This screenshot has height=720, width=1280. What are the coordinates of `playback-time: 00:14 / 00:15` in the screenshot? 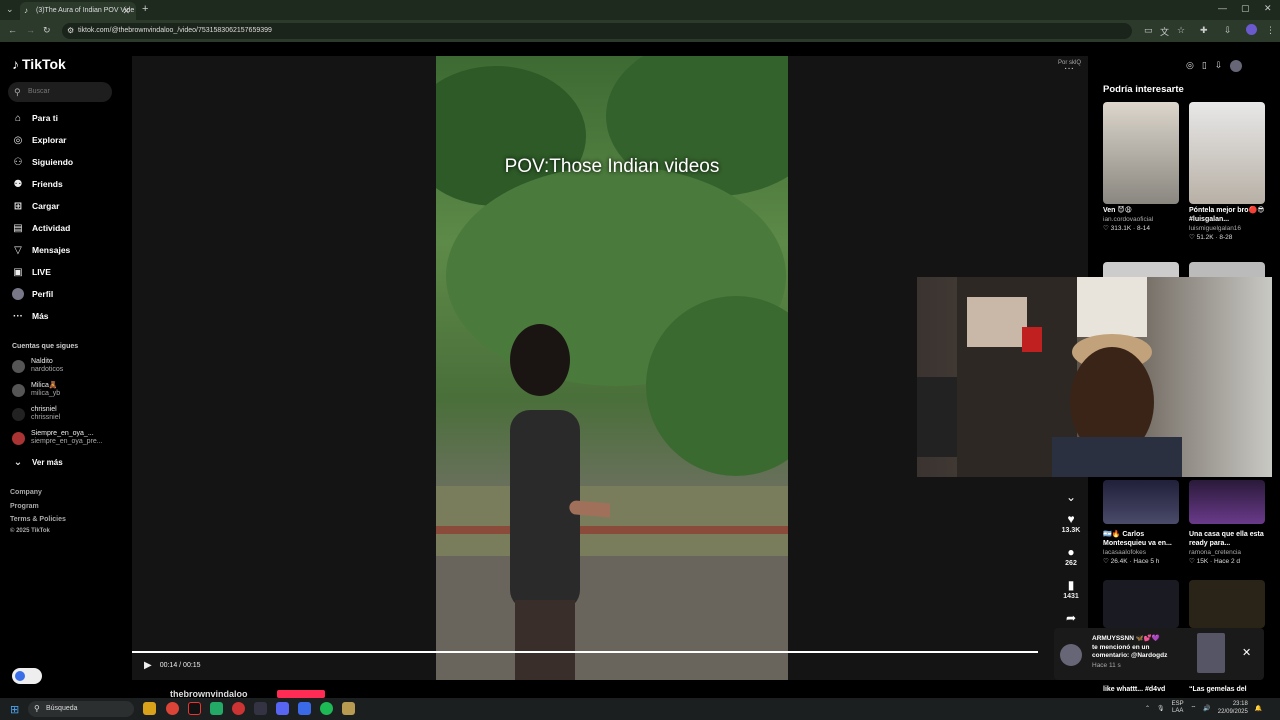 It's located at (180, 665).